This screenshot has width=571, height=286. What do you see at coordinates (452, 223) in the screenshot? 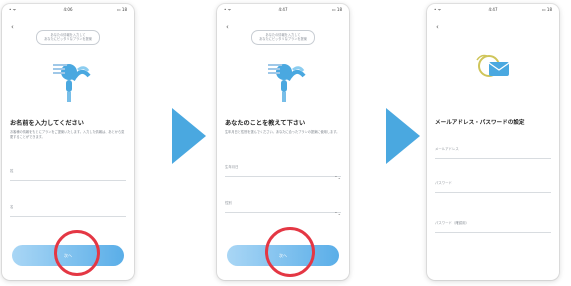
I see `field-label: パスワード（確認用）` at bounding box center [452, 223].